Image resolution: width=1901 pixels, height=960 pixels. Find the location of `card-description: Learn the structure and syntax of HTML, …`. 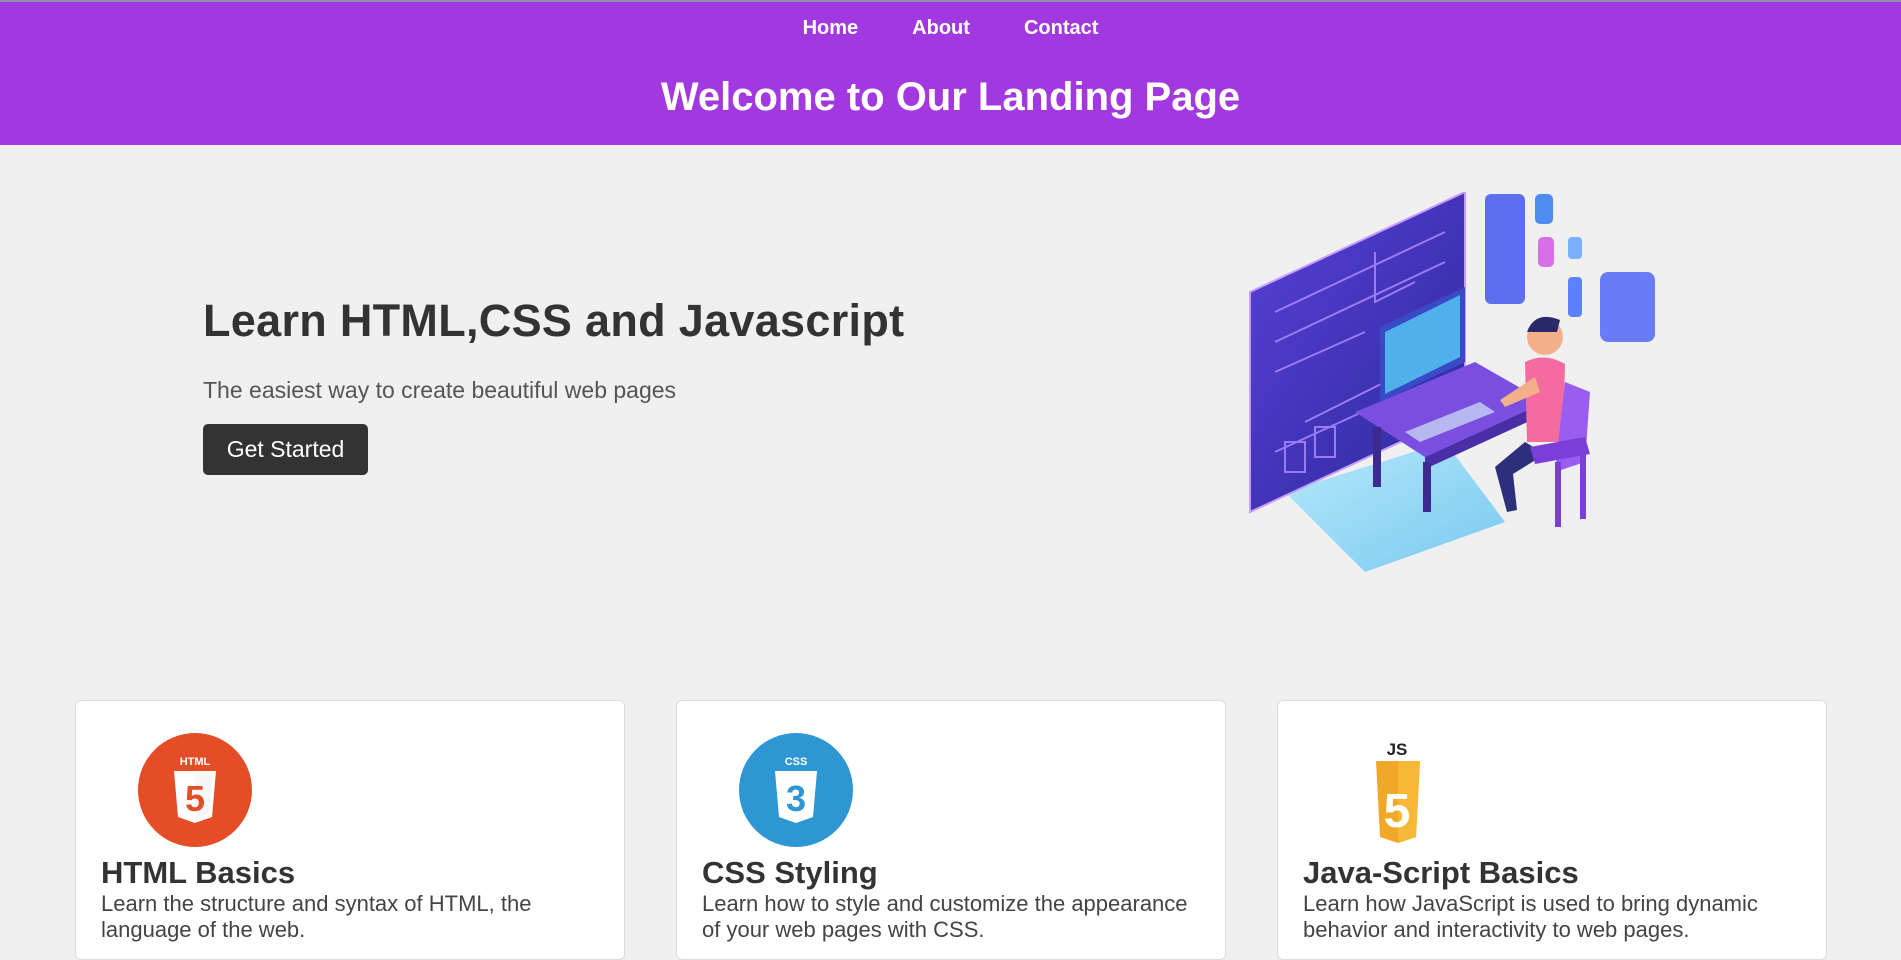

card-description: Learn the structure and syntax of HTML, … is located at coordinates (316, 916).